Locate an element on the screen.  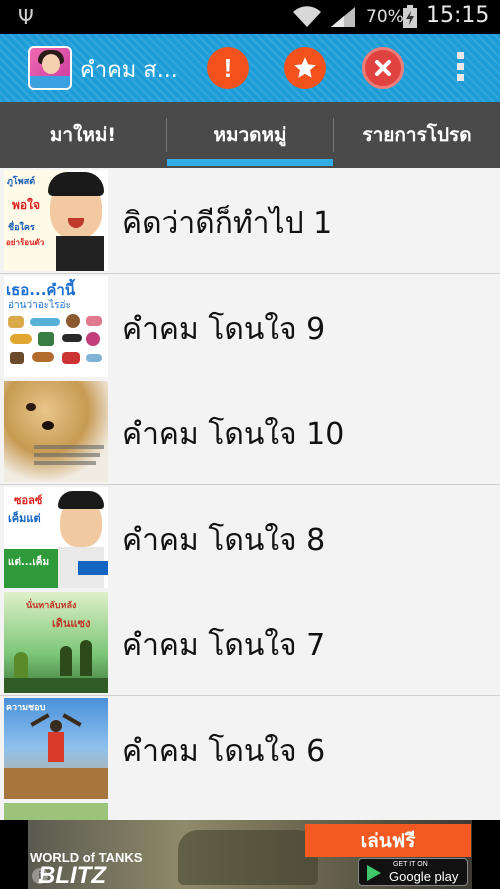
ad-info-icon: i is located at coordinates (40, 876).